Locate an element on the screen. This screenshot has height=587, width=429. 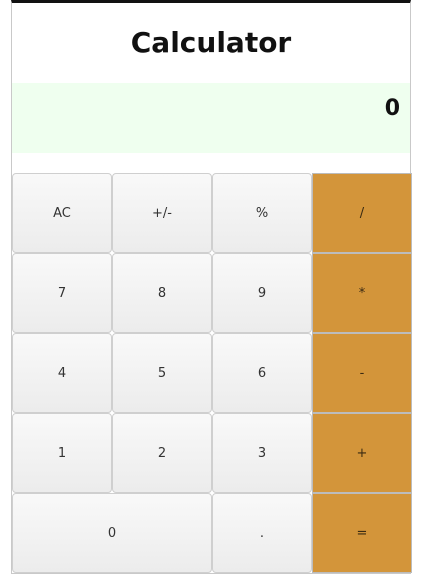
add-button: + is located at coordinates (362, 453).